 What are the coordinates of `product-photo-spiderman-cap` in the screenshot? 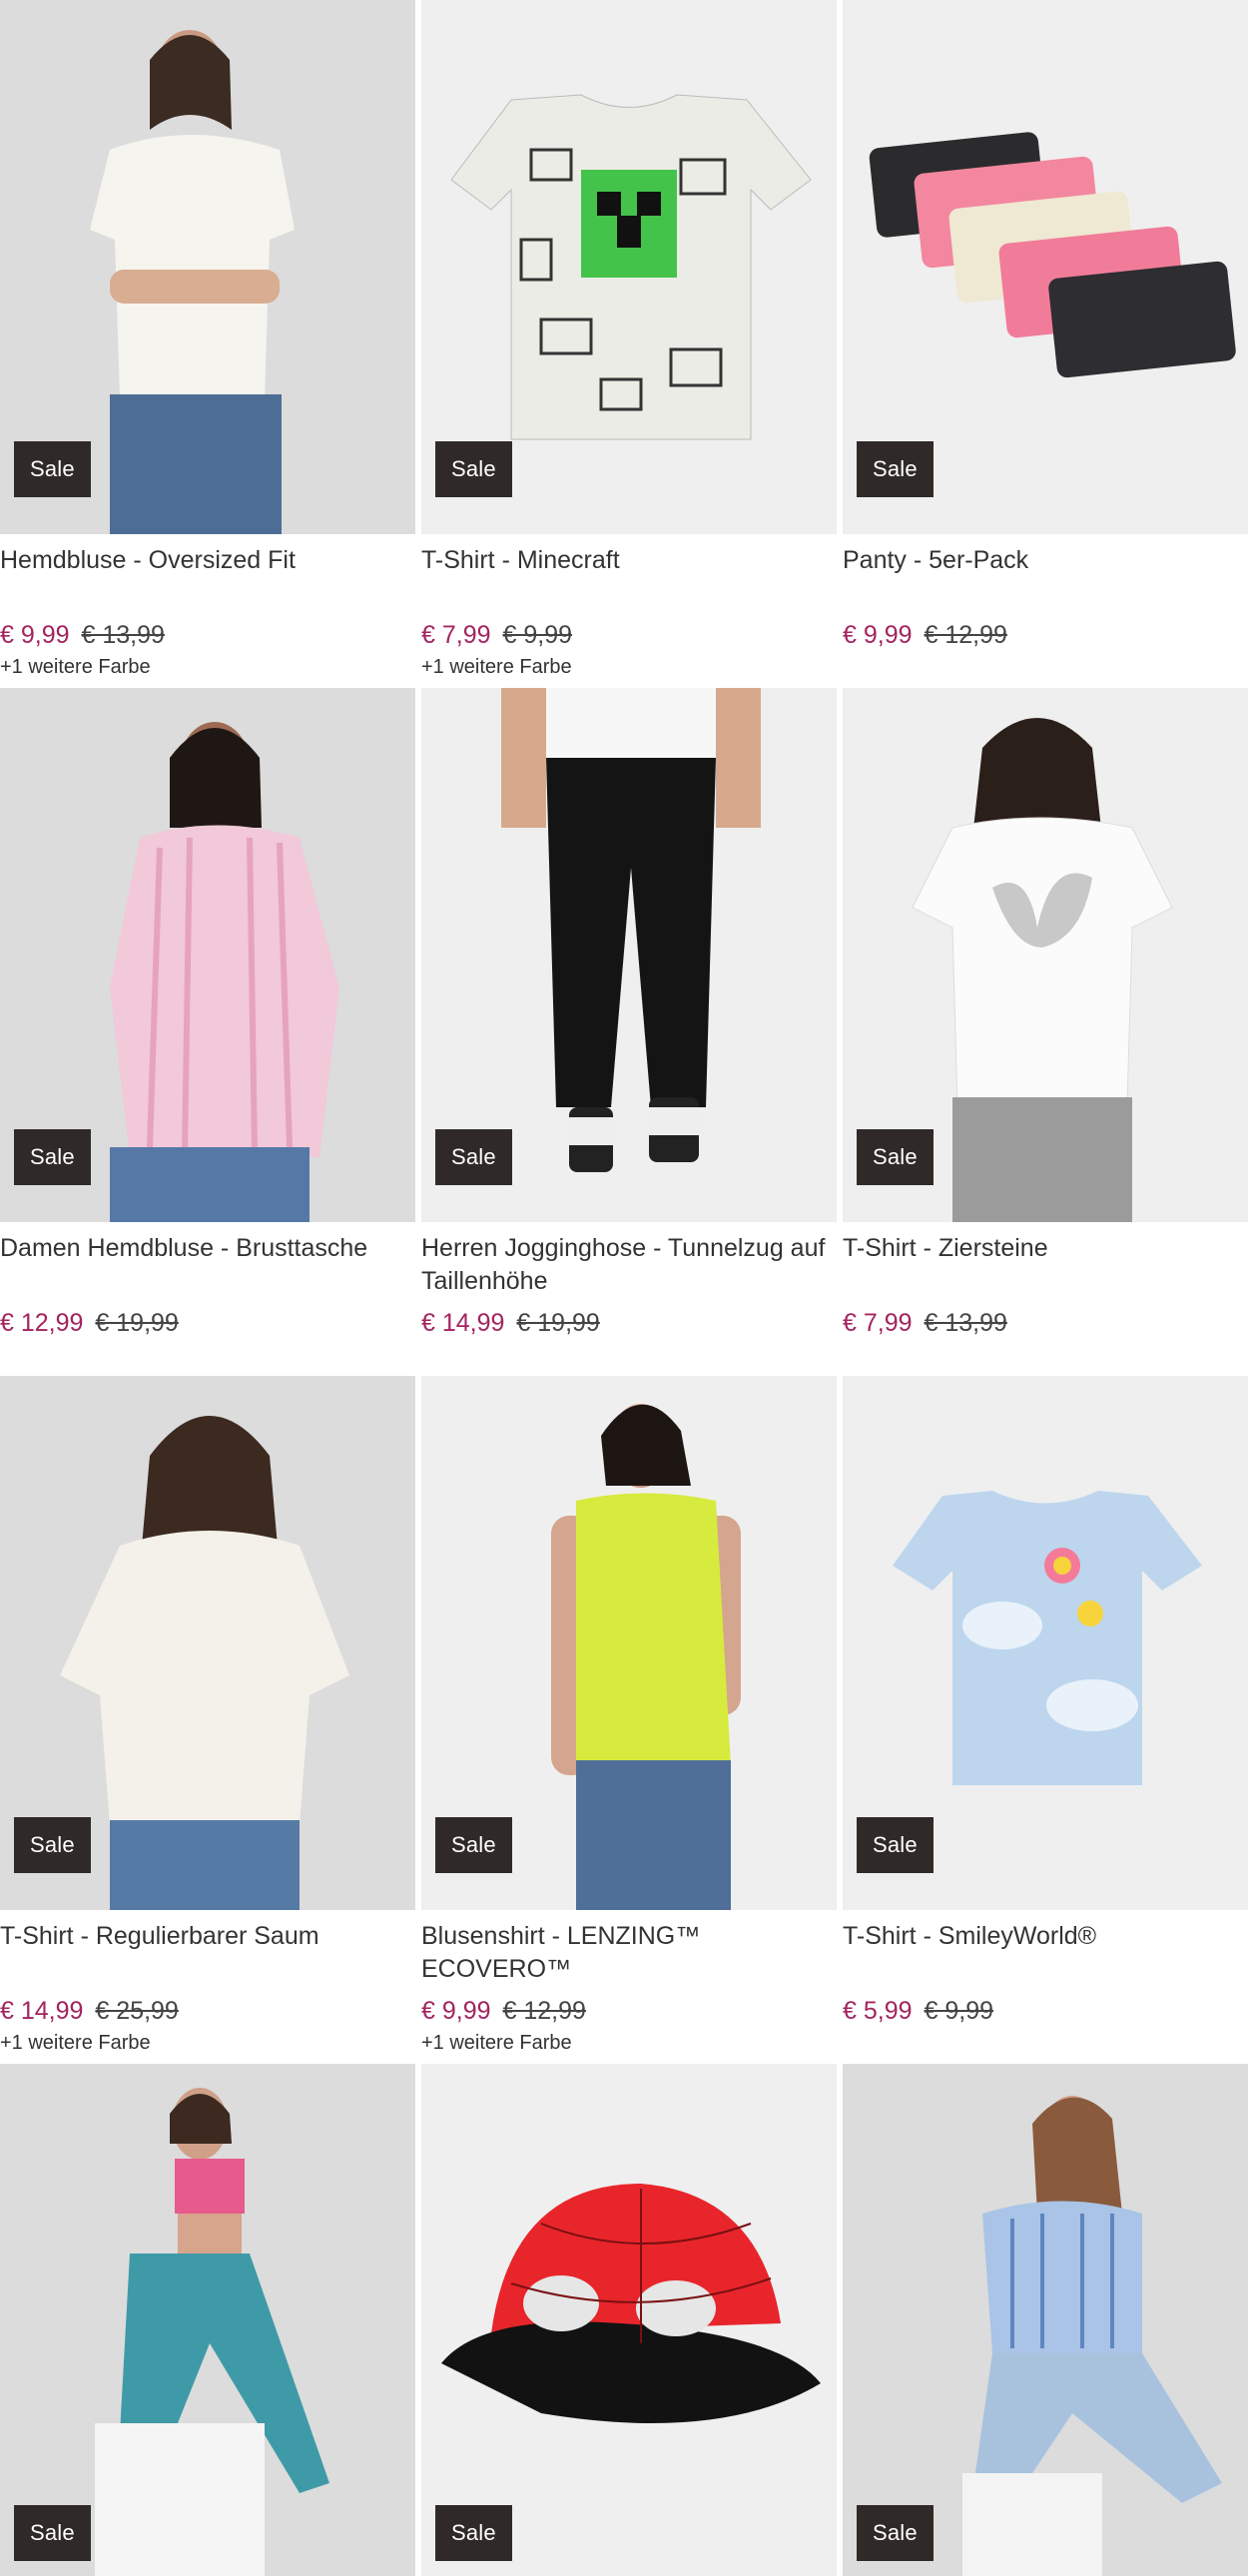 It's located at (631, 2304).